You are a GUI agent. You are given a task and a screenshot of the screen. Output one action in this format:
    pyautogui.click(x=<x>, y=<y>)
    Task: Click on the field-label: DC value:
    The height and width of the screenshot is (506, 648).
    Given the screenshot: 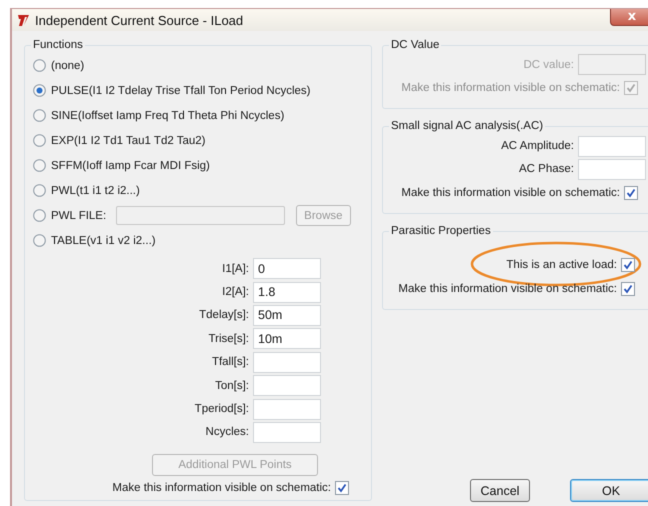 What is the action you would take?
    pyautogui.click(x=548, y=64)
    